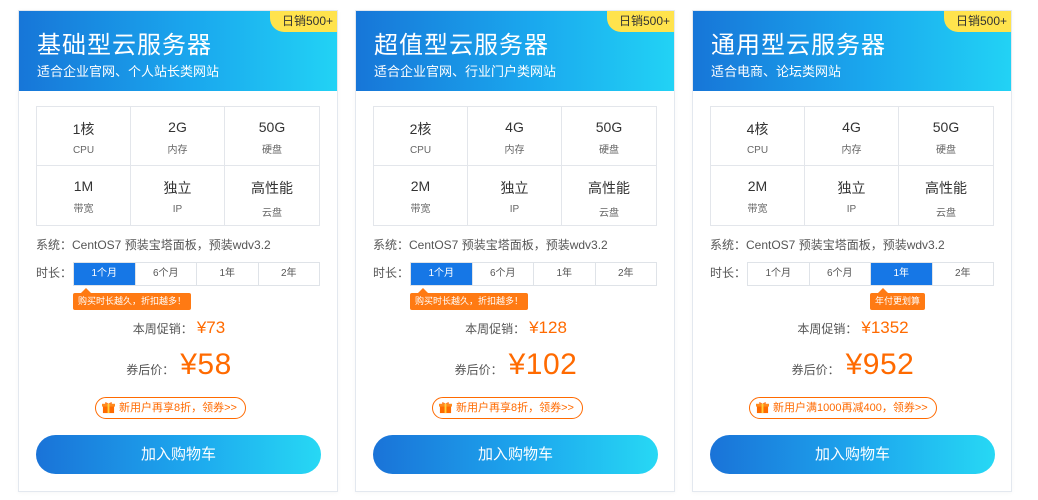 The image size is (1038, 500). What do you see at coordinates (420, 129) in the screenshot?
I see `spec-value: 2核` at bounding box center [420, 129].